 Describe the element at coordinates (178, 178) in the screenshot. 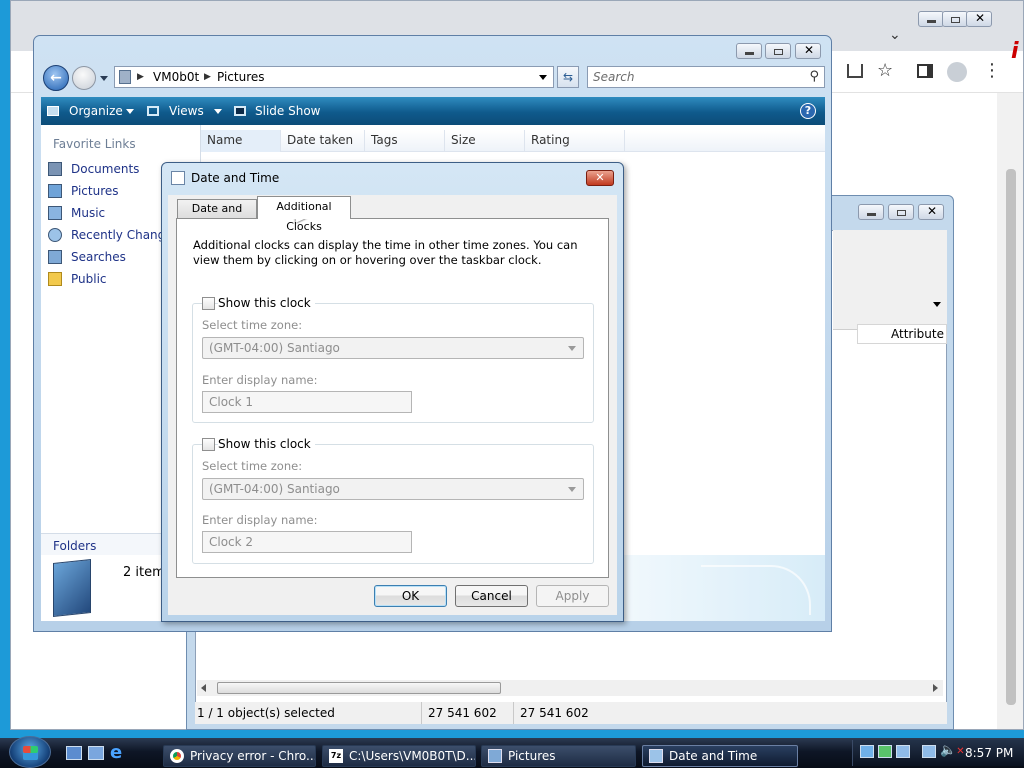

I see `dialog-clock-icon` at that location.